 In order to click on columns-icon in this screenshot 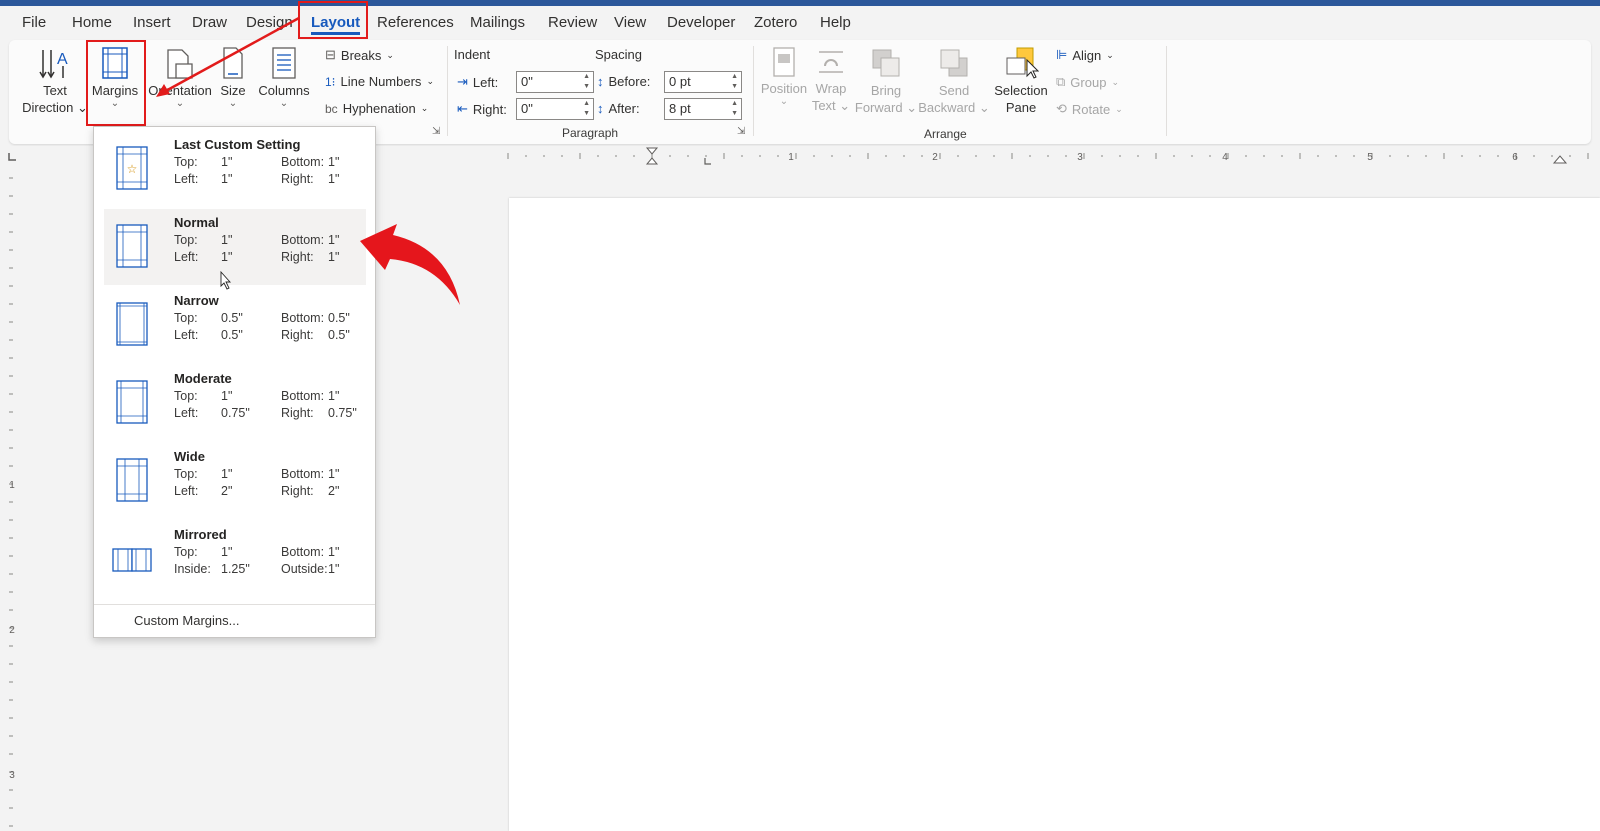, I will do `click(284, 63)`.